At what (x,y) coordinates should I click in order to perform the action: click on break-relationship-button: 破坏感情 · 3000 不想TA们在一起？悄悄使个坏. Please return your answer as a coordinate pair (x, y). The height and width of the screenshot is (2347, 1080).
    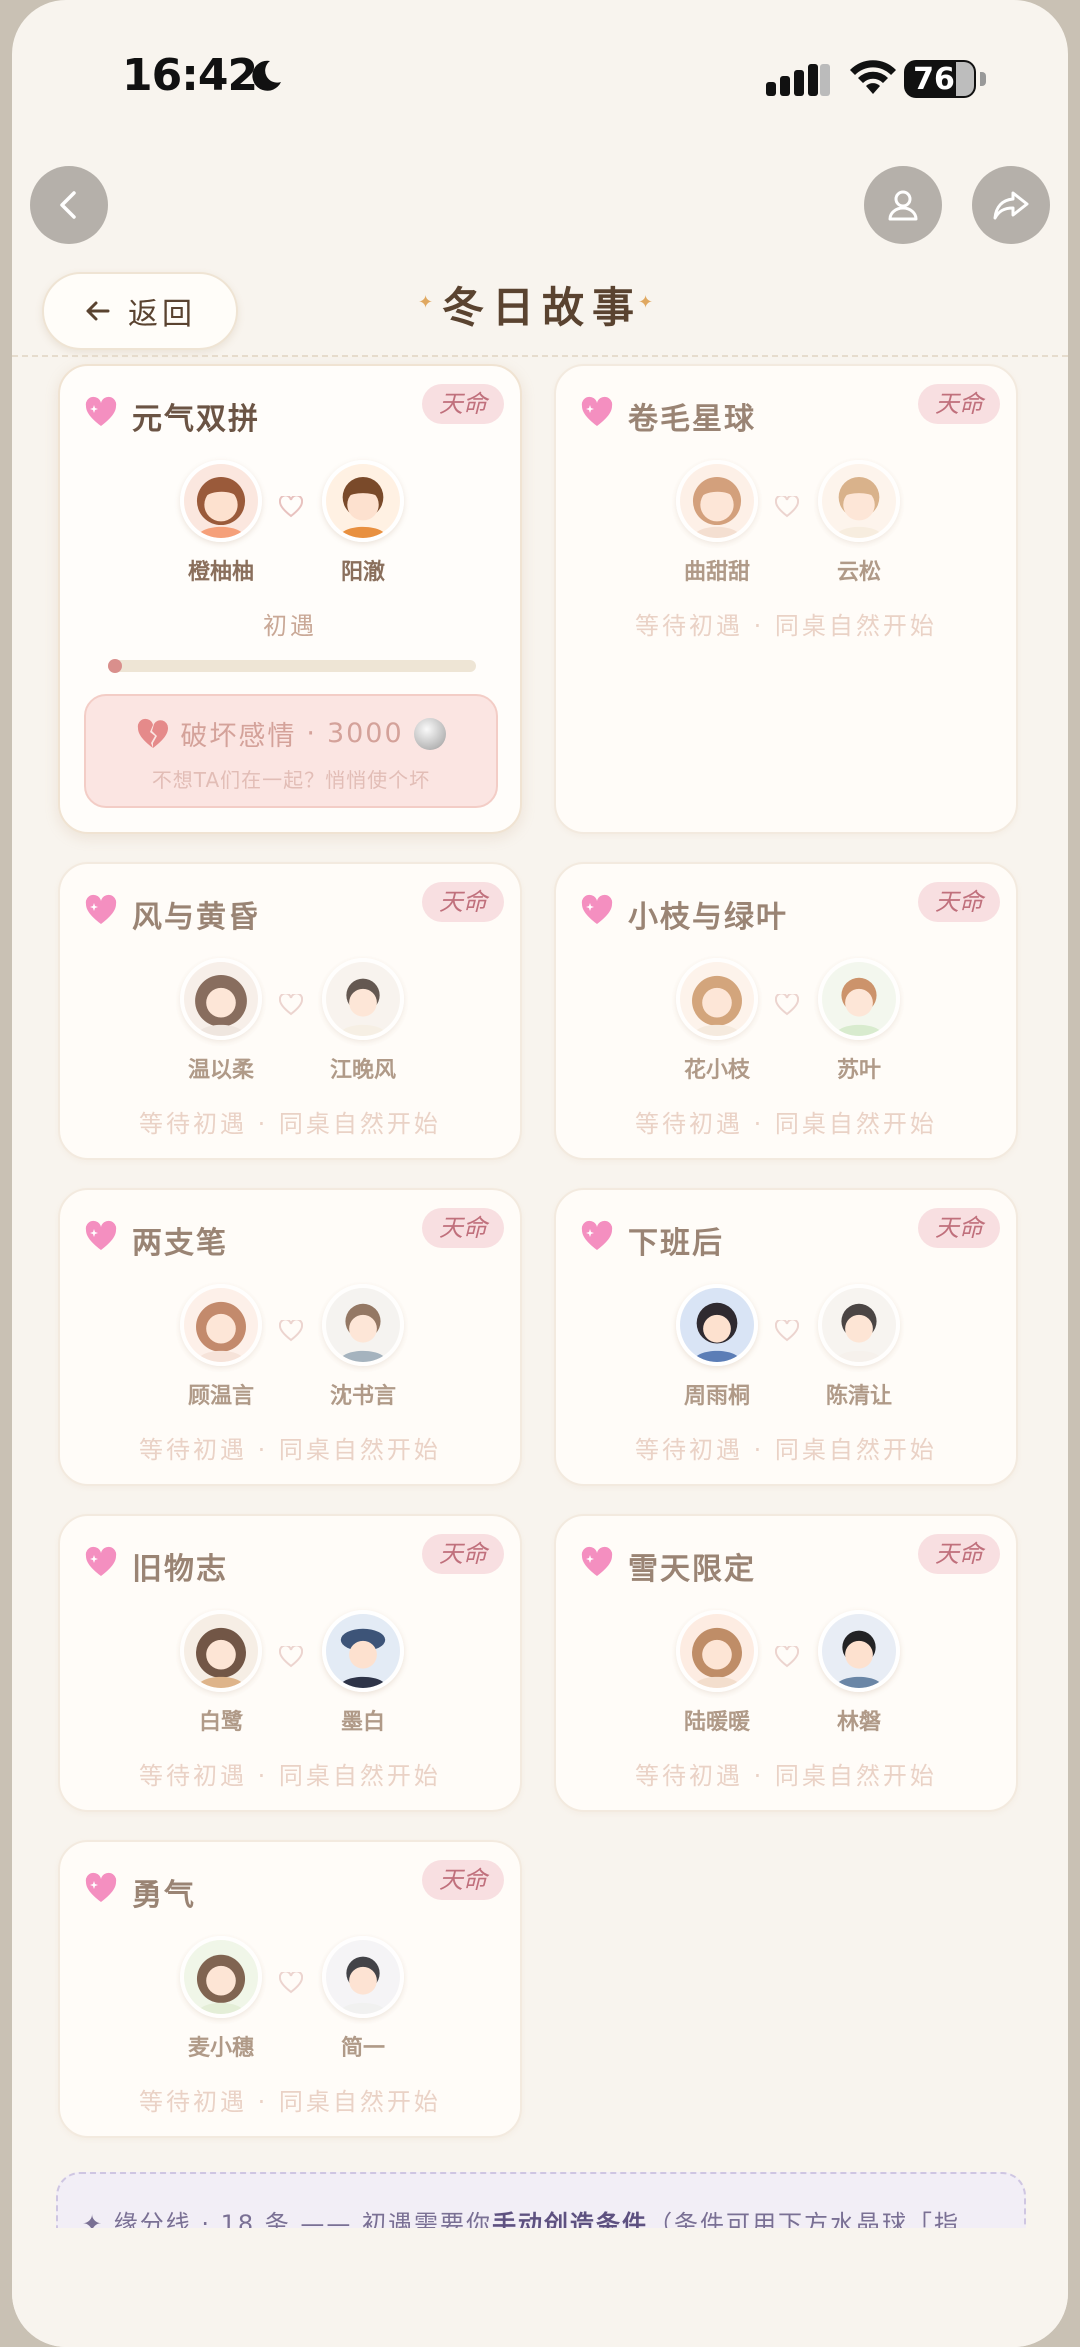
    Looking at the image, I should click on (291, 751).